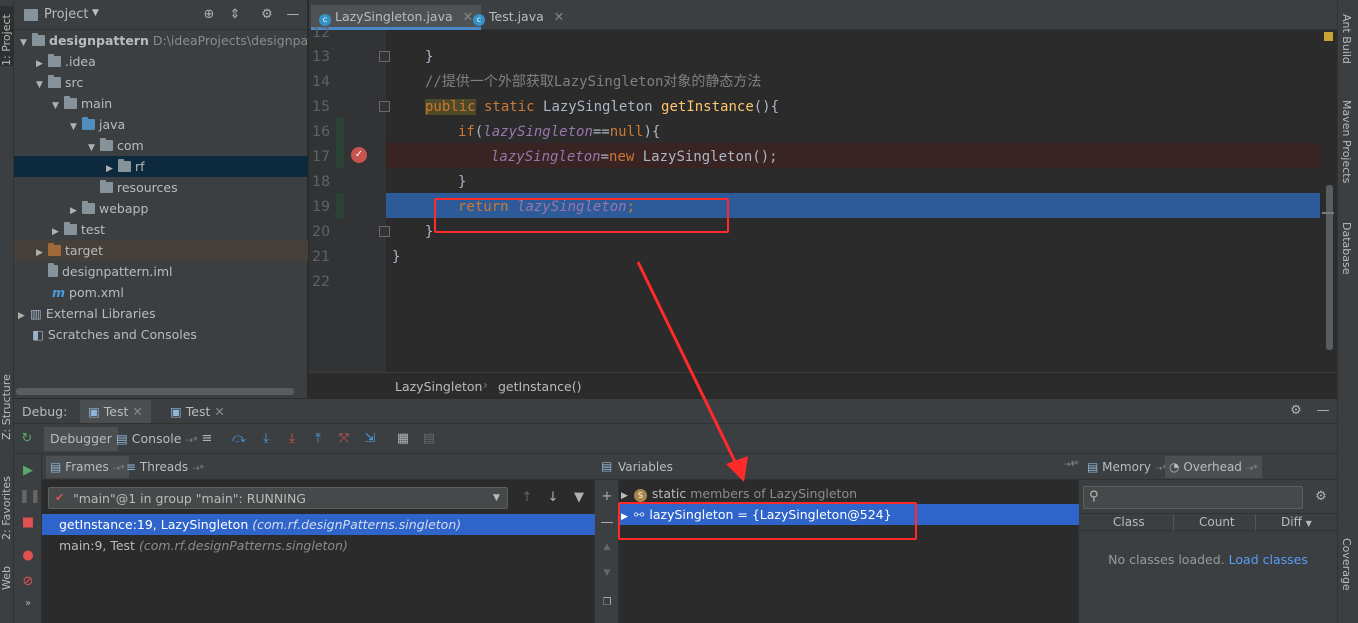 The image size is (1358, 623). I want to click on load-classes-link: Load classes, so click(1268, 559).